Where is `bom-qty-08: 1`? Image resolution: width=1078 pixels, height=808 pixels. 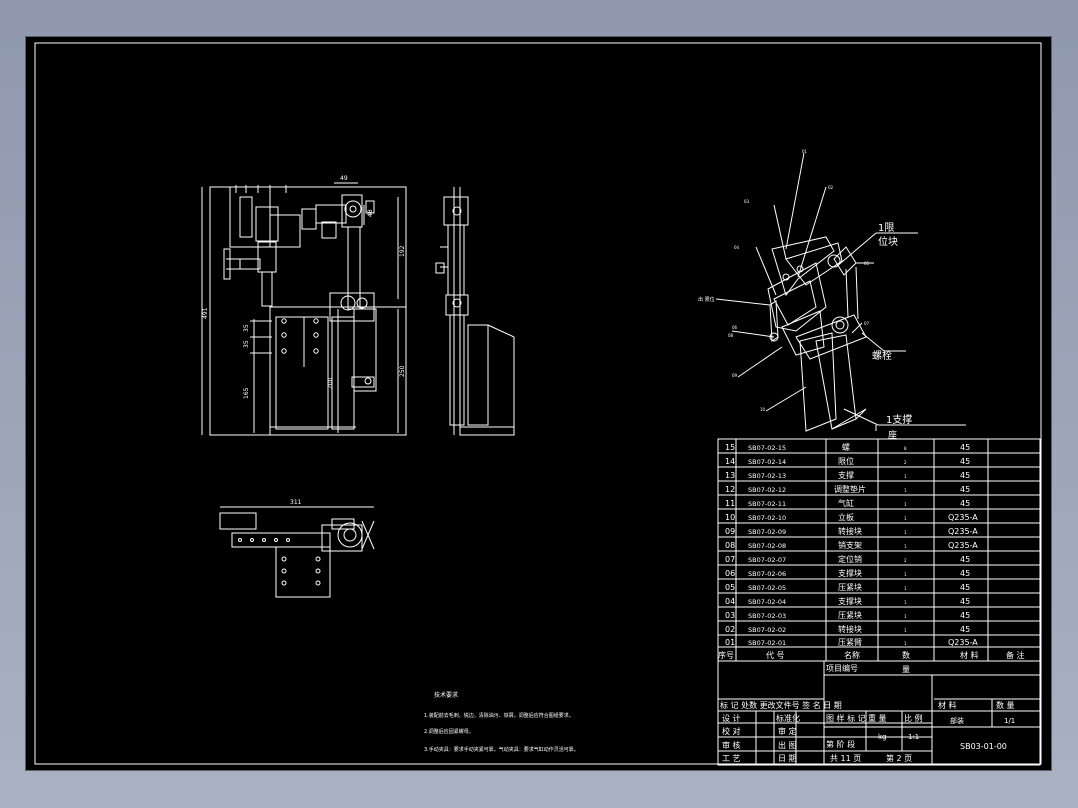
bom-qty-08: 1 is located at coordinates (905, 546).